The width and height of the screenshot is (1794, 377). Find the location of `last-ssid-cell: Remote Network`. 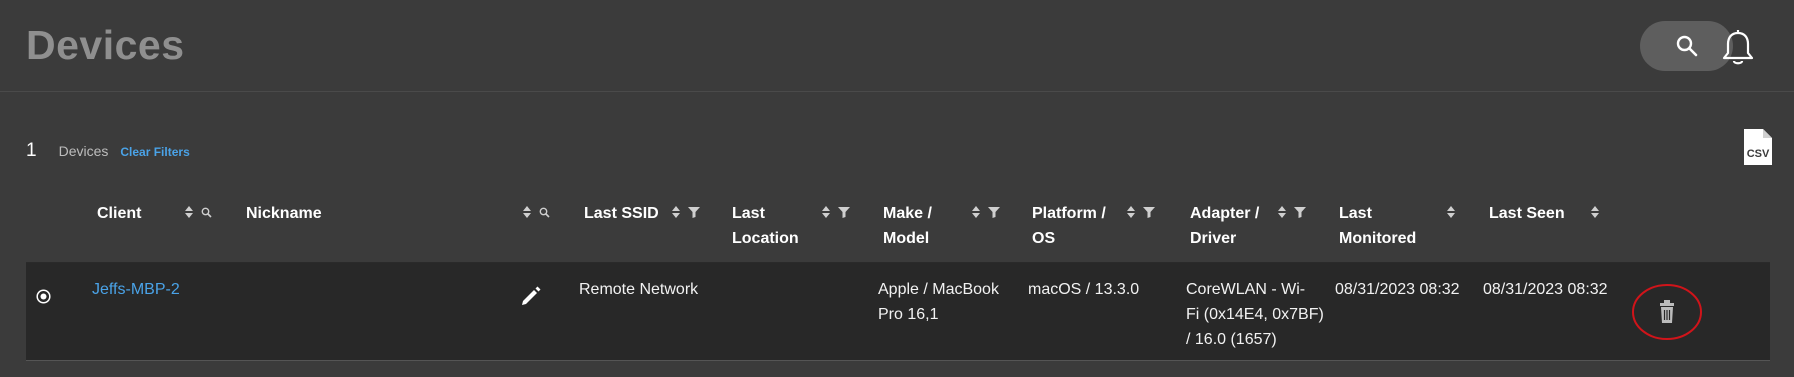

last-ssid-cell: Remote Network is located at coordinates (639, 289).